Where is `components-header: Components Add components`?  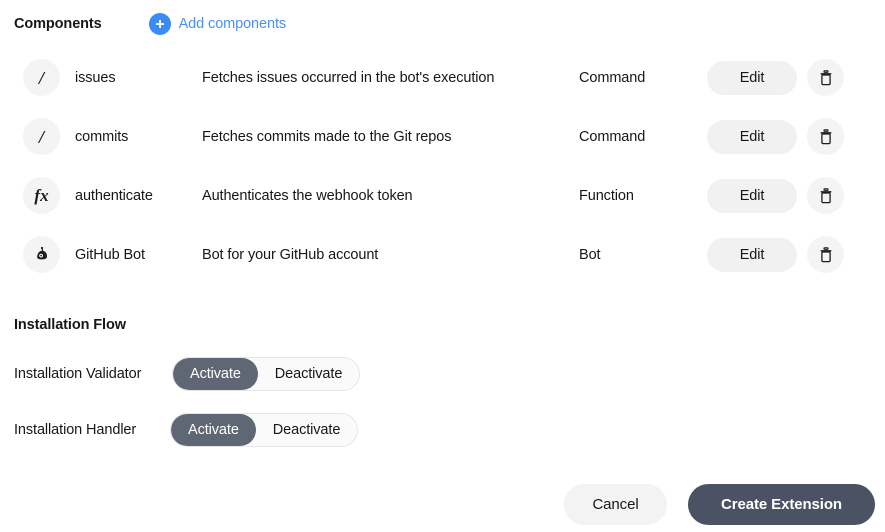 components-header: Components Add components is located at coordinates (150, 24).